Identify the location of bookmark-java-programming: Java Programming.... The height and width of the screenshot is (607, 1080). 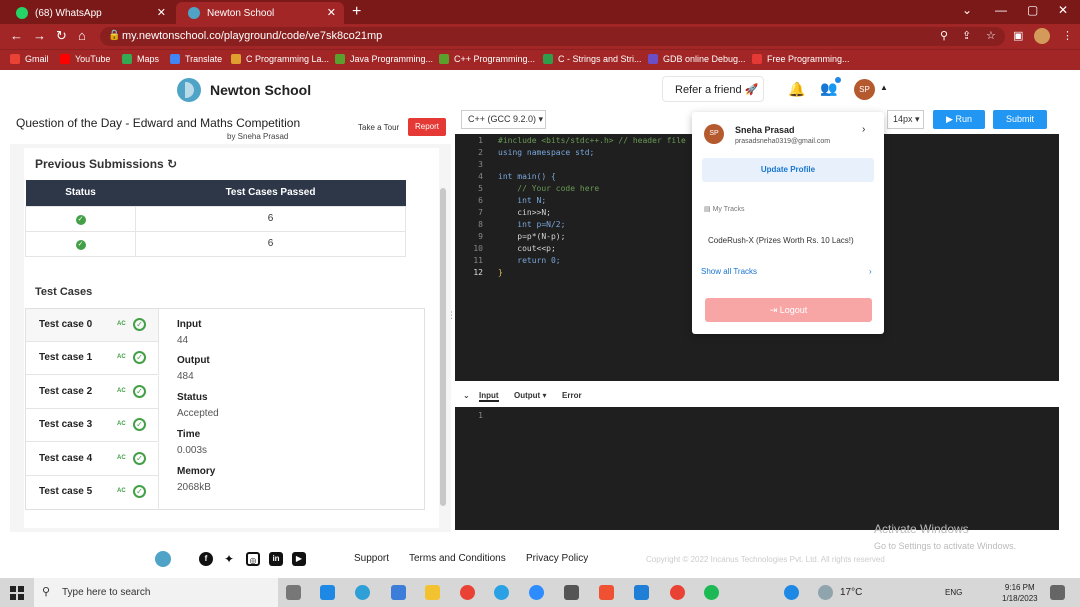
(384, 59).